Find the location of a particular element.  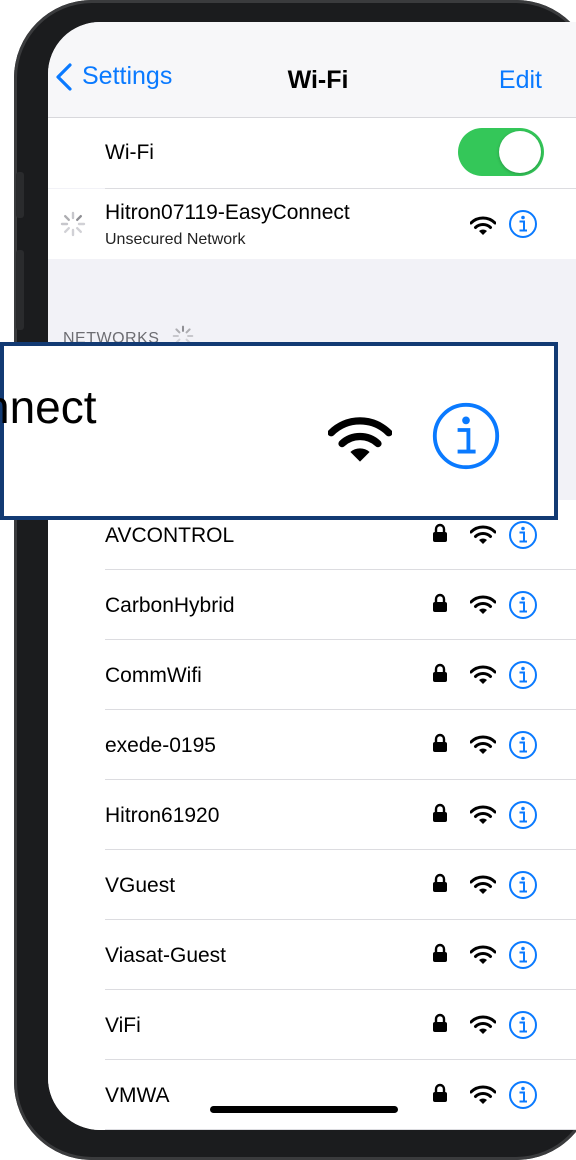

network-row: exede-0195 is located at coordinates (312, 745).